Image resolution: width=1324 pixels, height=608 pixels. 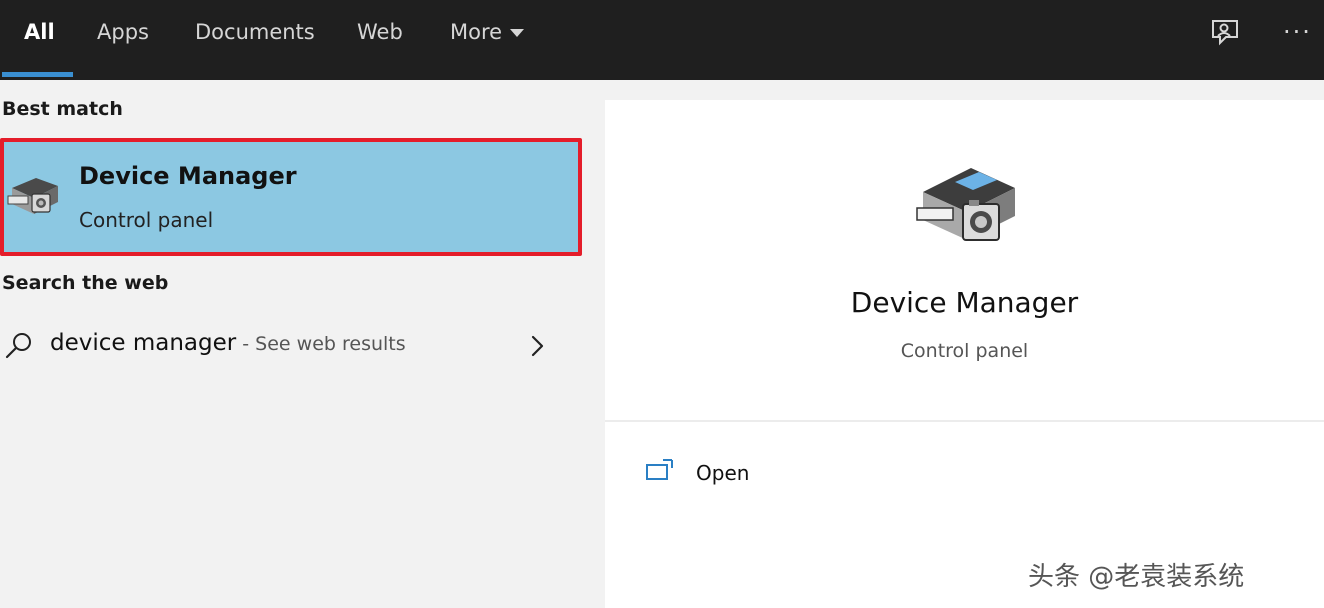 I want to click on active-tab-indicator, so click(x=37, y=74).